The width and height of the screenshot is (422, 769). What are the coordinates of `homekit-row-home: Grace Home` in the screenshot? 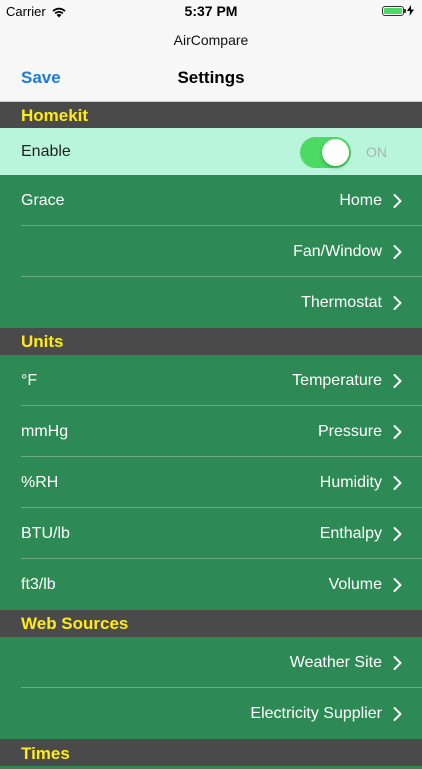 It's located at (211, 200).